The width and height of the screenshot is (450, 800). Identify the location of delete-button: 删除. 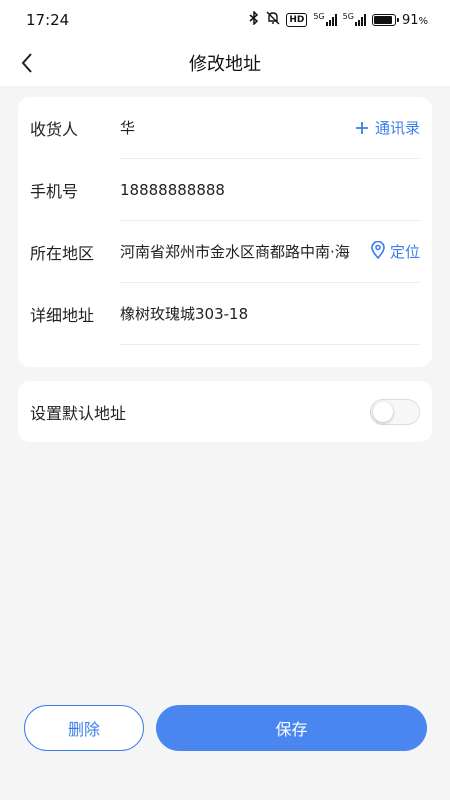
(84, 728).